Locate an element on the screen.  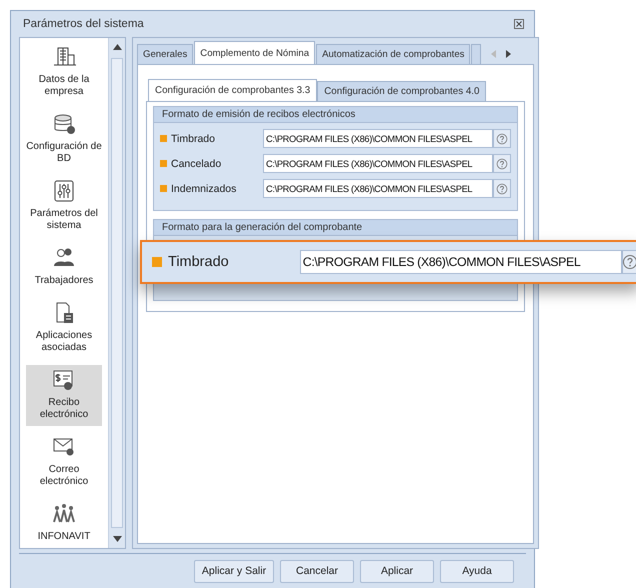
sidebar-item: Correo electrónico is located at coordinates (64, 462).